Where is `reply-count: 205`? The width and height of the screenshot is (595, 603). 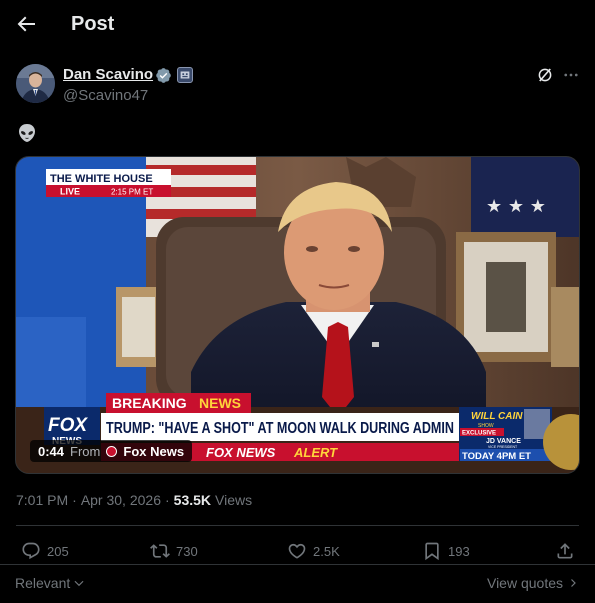 reply-count: 205 is located at coordinates (58, 551).